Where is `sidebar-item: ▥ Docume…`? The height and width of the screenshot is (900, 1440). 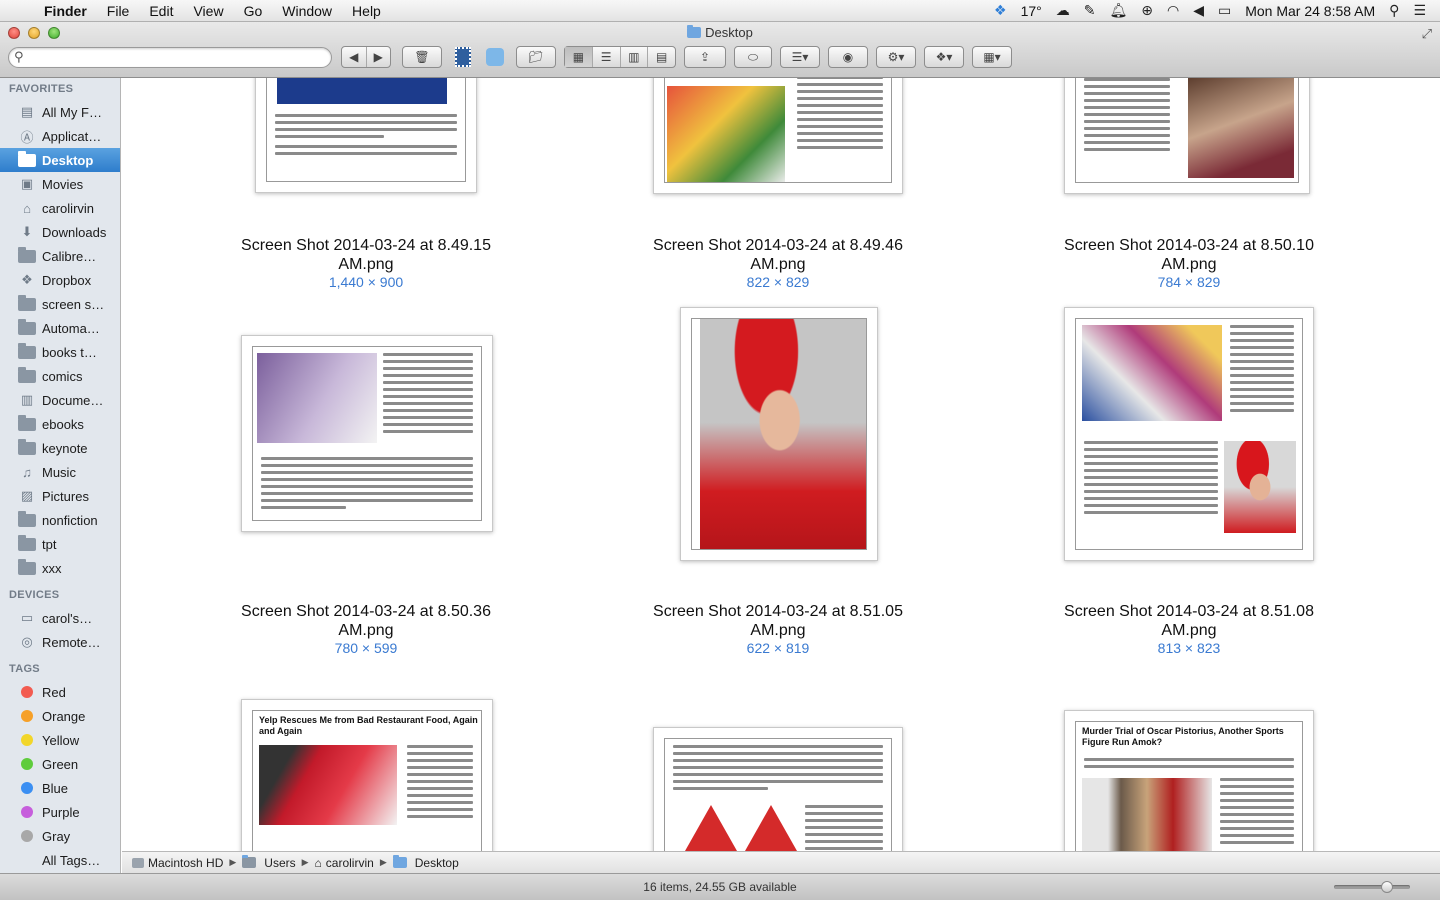 sidebar-item: ▥ Docume… is located at coordinates (60, 400).